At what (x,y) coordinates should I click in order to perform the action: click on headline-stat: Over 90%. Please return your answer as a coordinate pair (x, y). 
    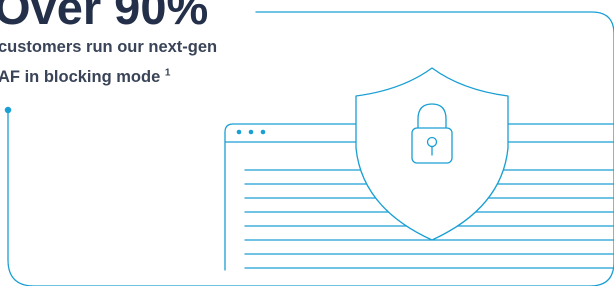
    Looking at the image, I should click on (104, 17).